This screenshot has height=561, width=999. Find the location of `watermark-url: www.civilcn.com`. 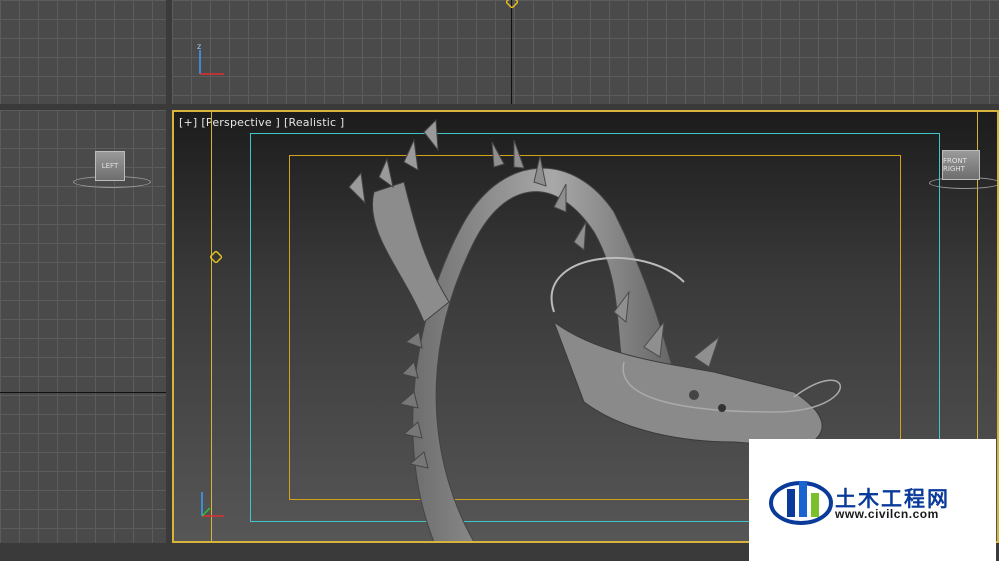

watermark-url: www.civilcn.com is located at coordinates (887, 514).